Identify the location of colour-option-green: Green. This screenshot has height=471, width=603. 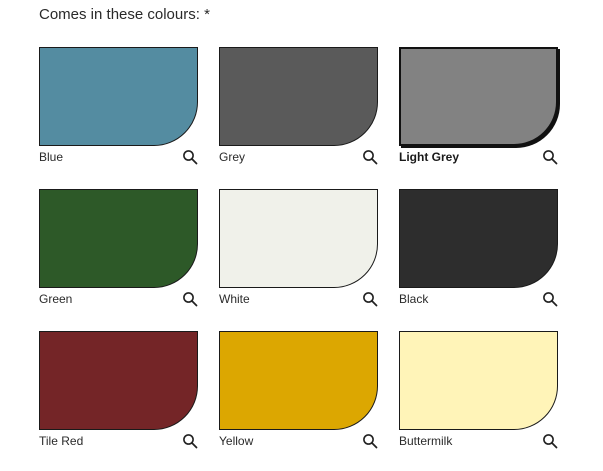
(118, 250).